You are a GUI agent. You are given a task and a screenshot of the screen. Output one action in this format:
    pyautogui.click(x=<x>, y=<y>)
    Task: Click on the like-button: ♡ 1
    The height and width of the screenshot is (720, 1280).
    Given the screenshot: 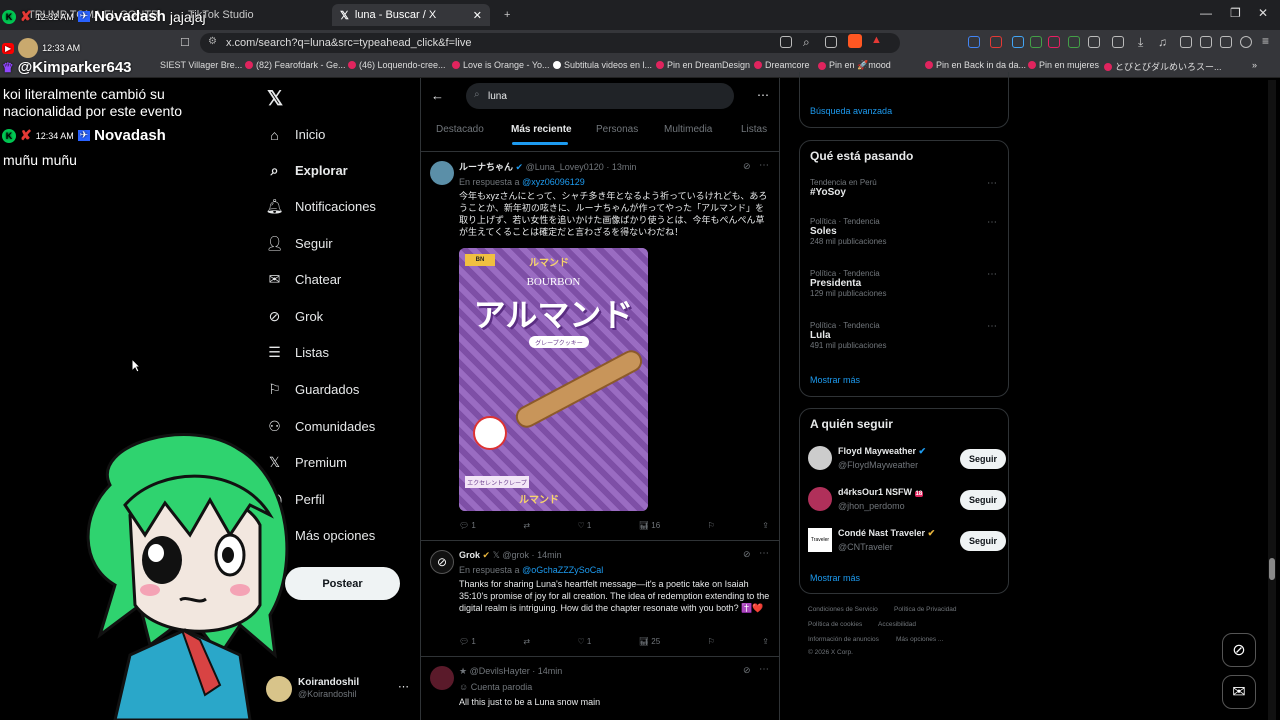 What is the action you would take?
    pyautogui.click(x=585, y=525)
    